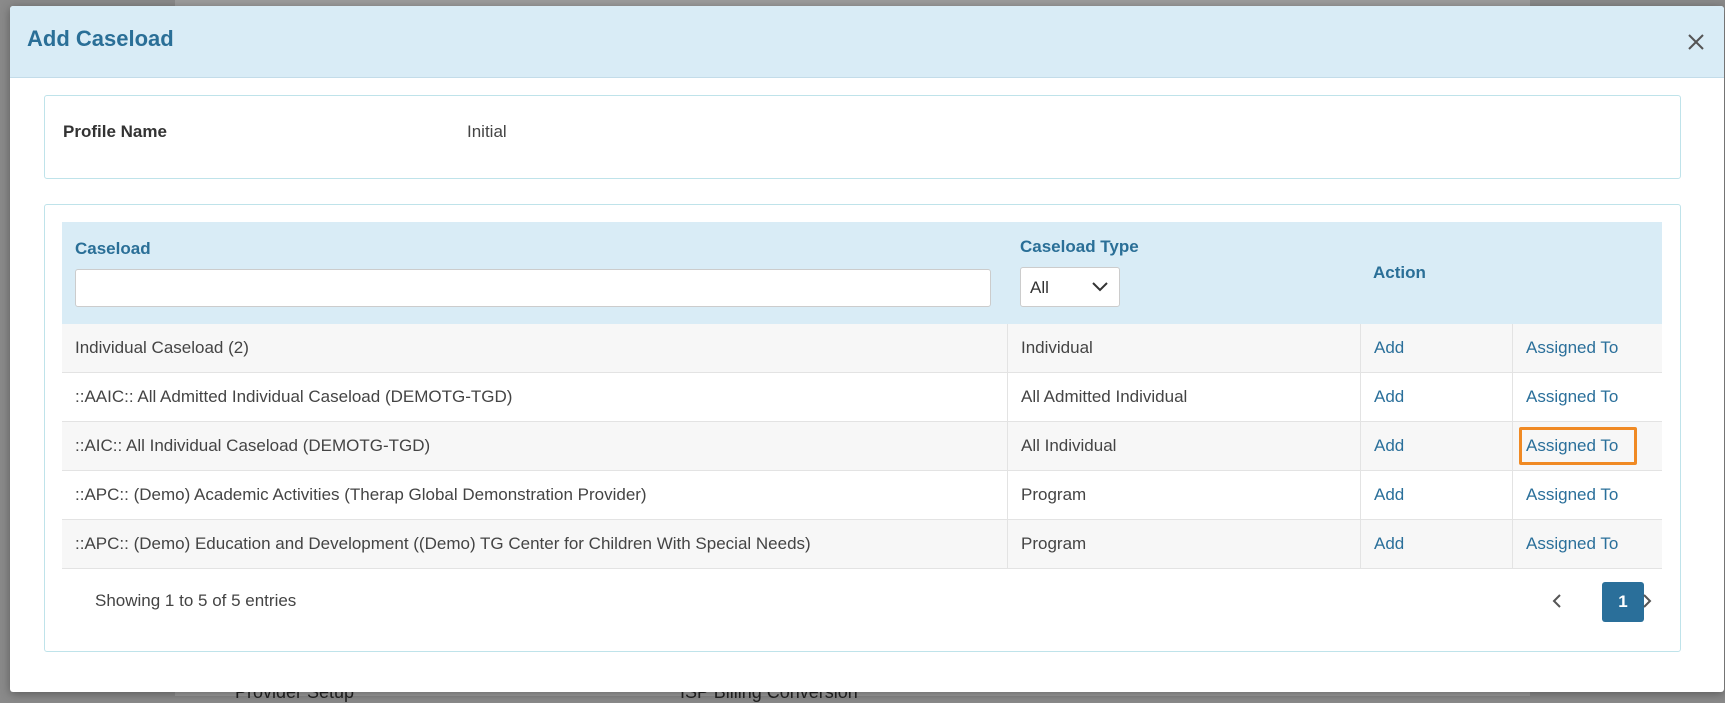  I want to click on profile-name-label: Profile Name, so click(115, 131).